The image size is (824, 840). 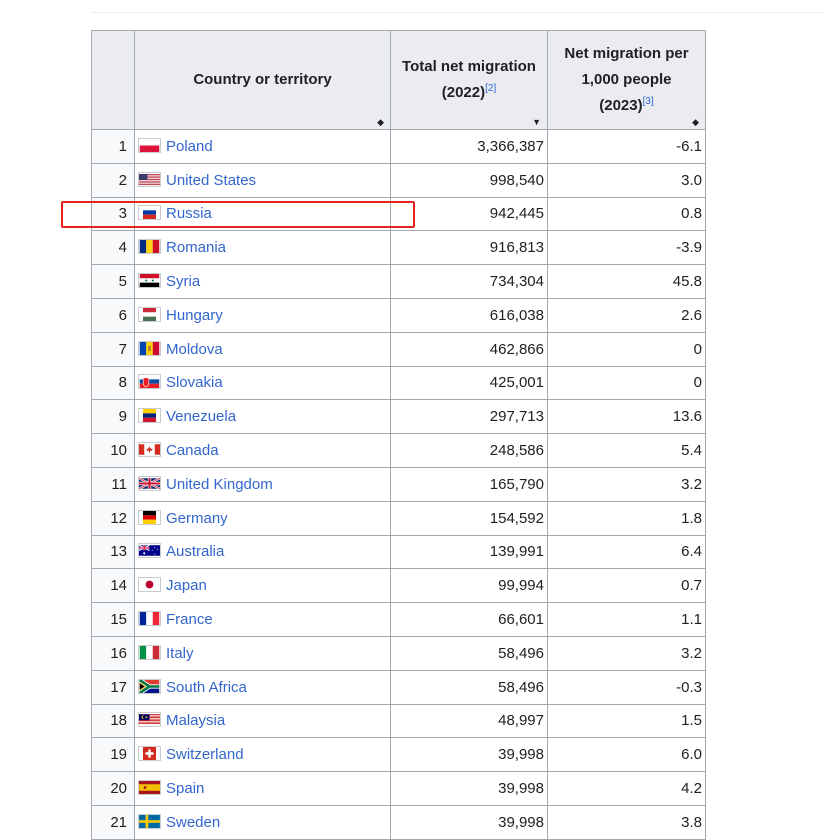 What do you see at coordinates (398, 619) in the screenshot?
I see `table-row: 15 France 66,601 1.1` at bounding box center [398, 619].